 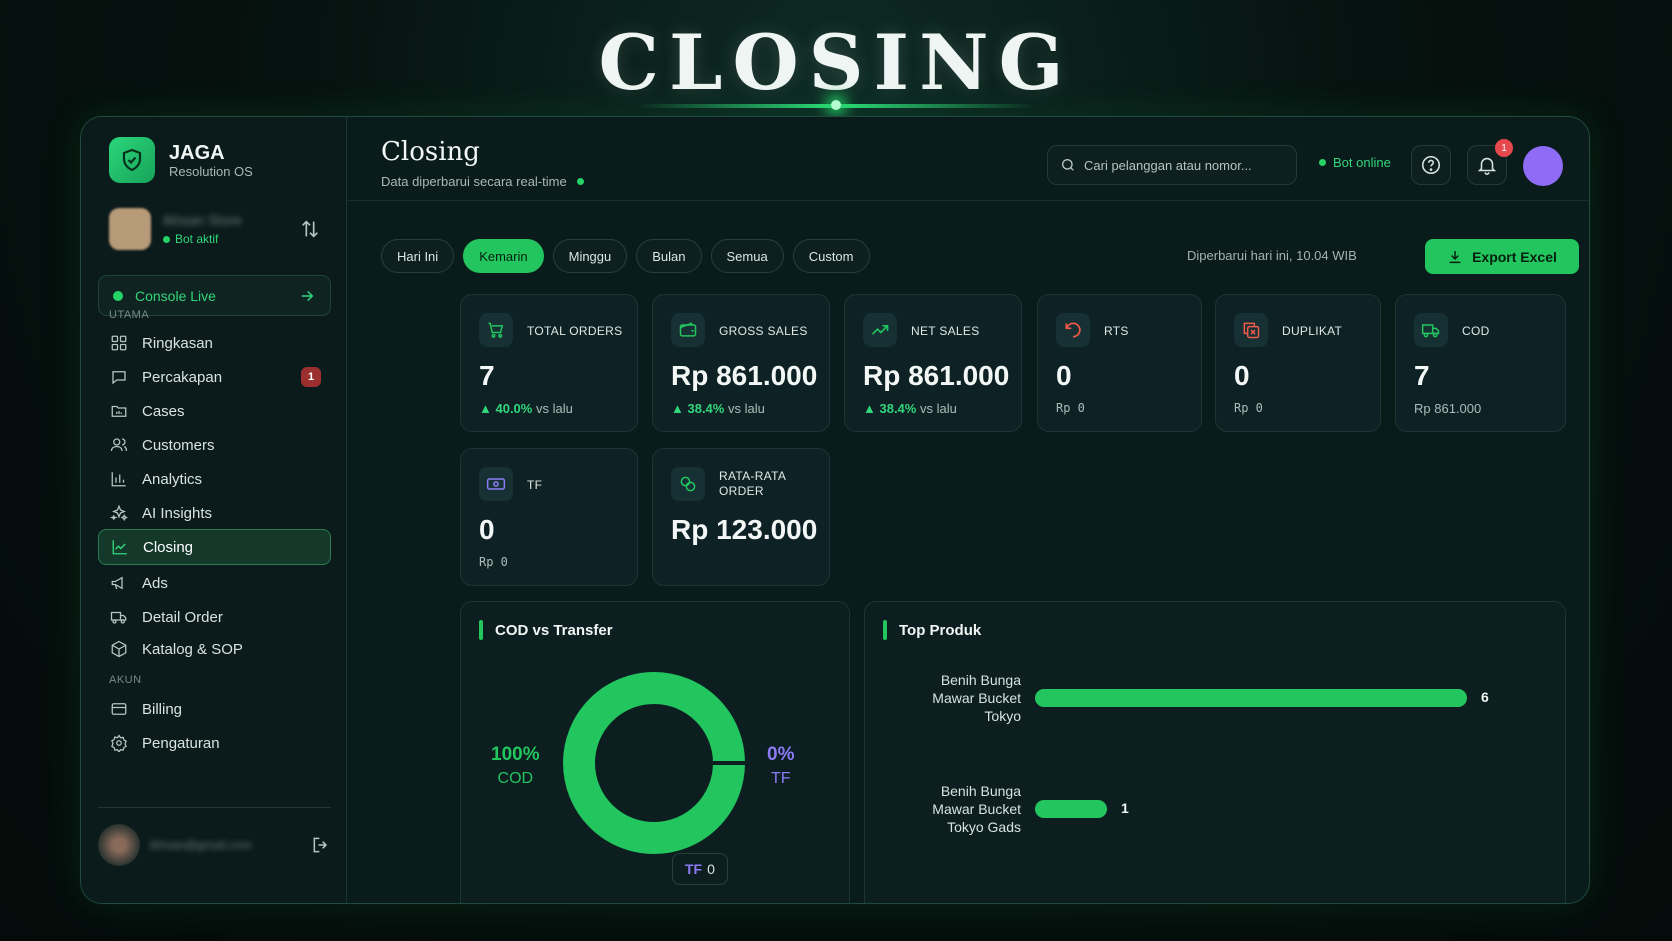 I want to click on user-avatar, so click(x=119, y=845).